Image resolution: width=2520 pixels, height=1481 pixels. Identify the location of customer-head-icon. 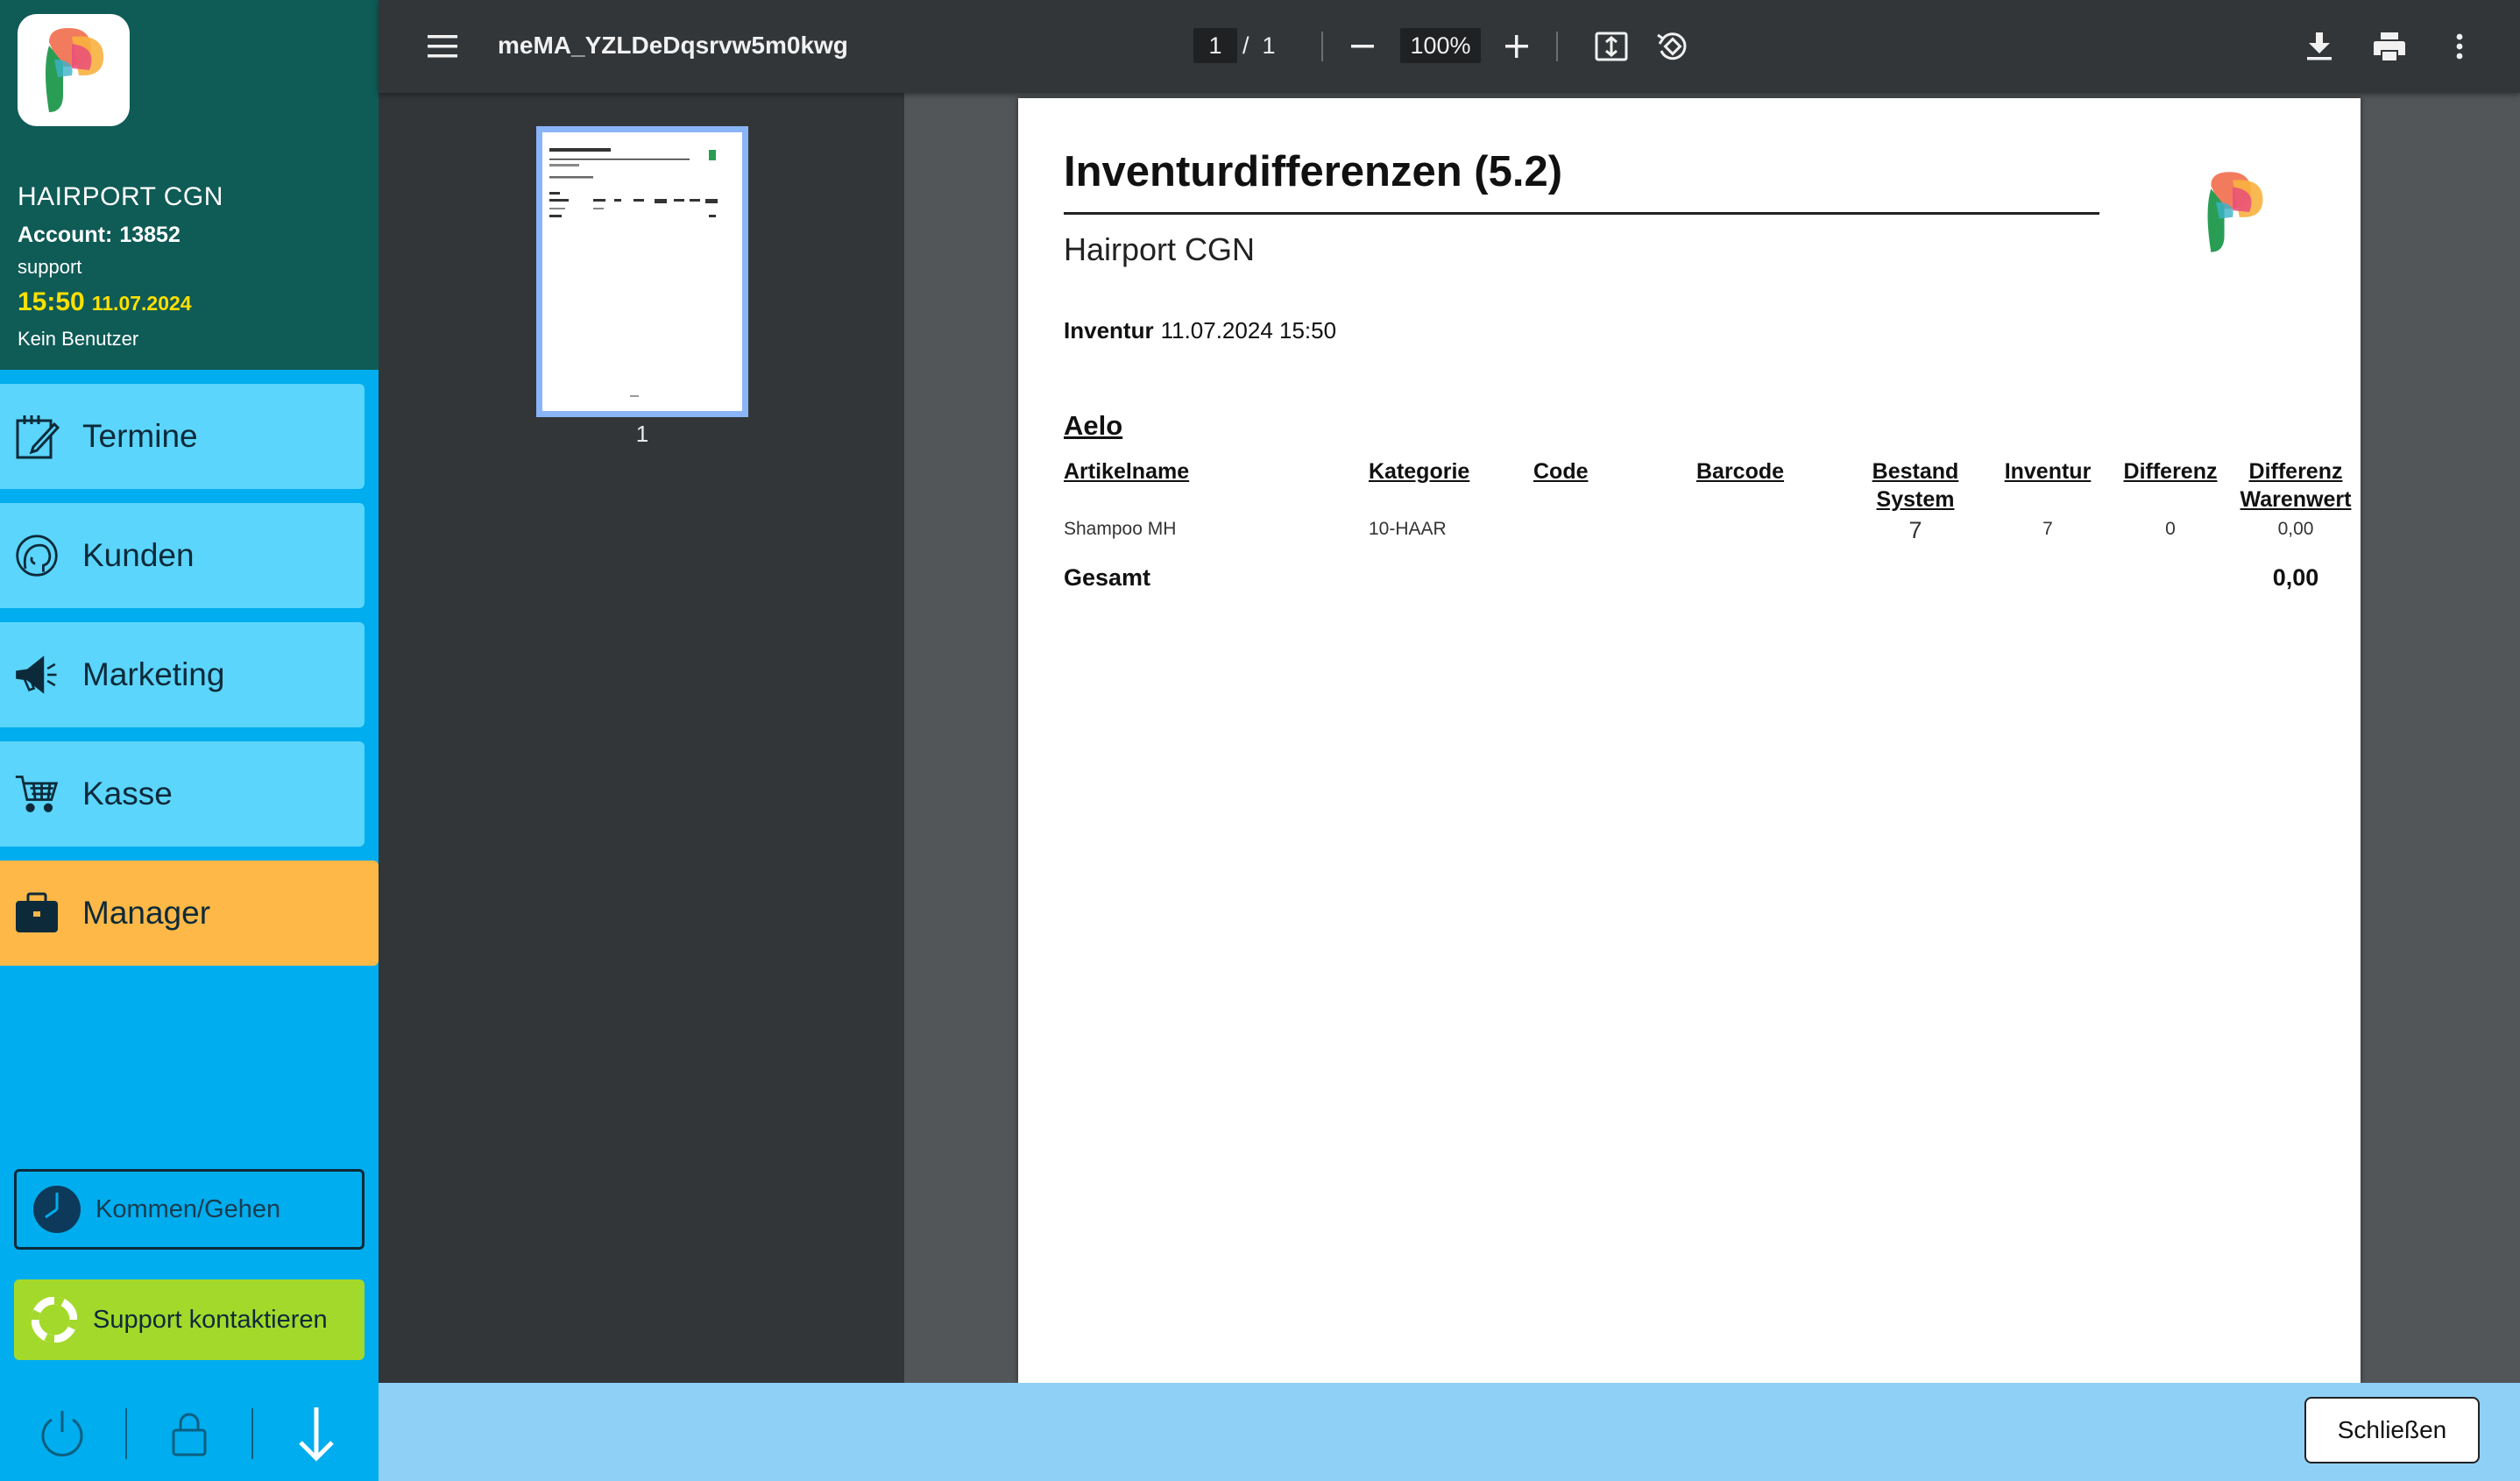
(37, 555).